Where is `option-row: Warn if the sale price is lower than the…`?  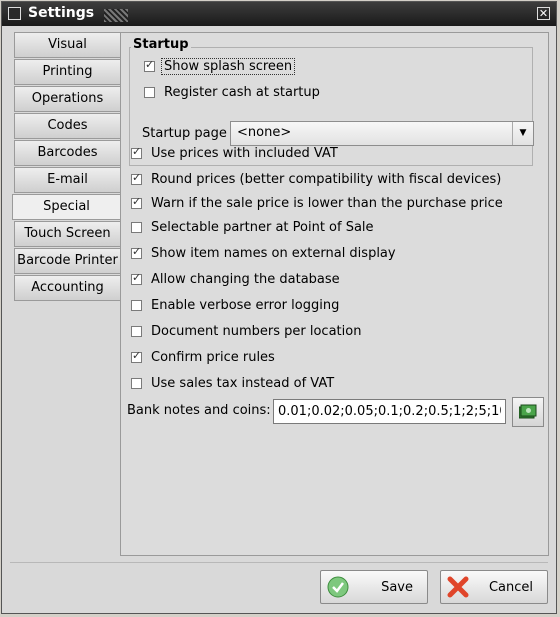 option-row: Warn if the sale price is lower than the… is located at coordinates (317, 203).